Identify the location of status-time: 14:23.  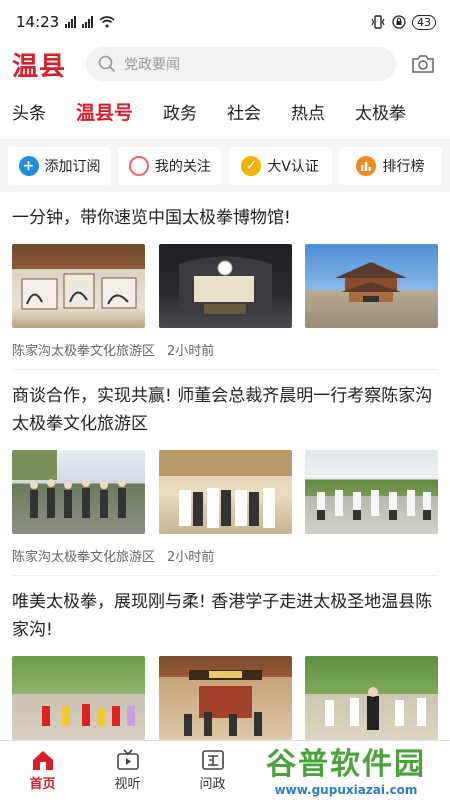
(38, 22).